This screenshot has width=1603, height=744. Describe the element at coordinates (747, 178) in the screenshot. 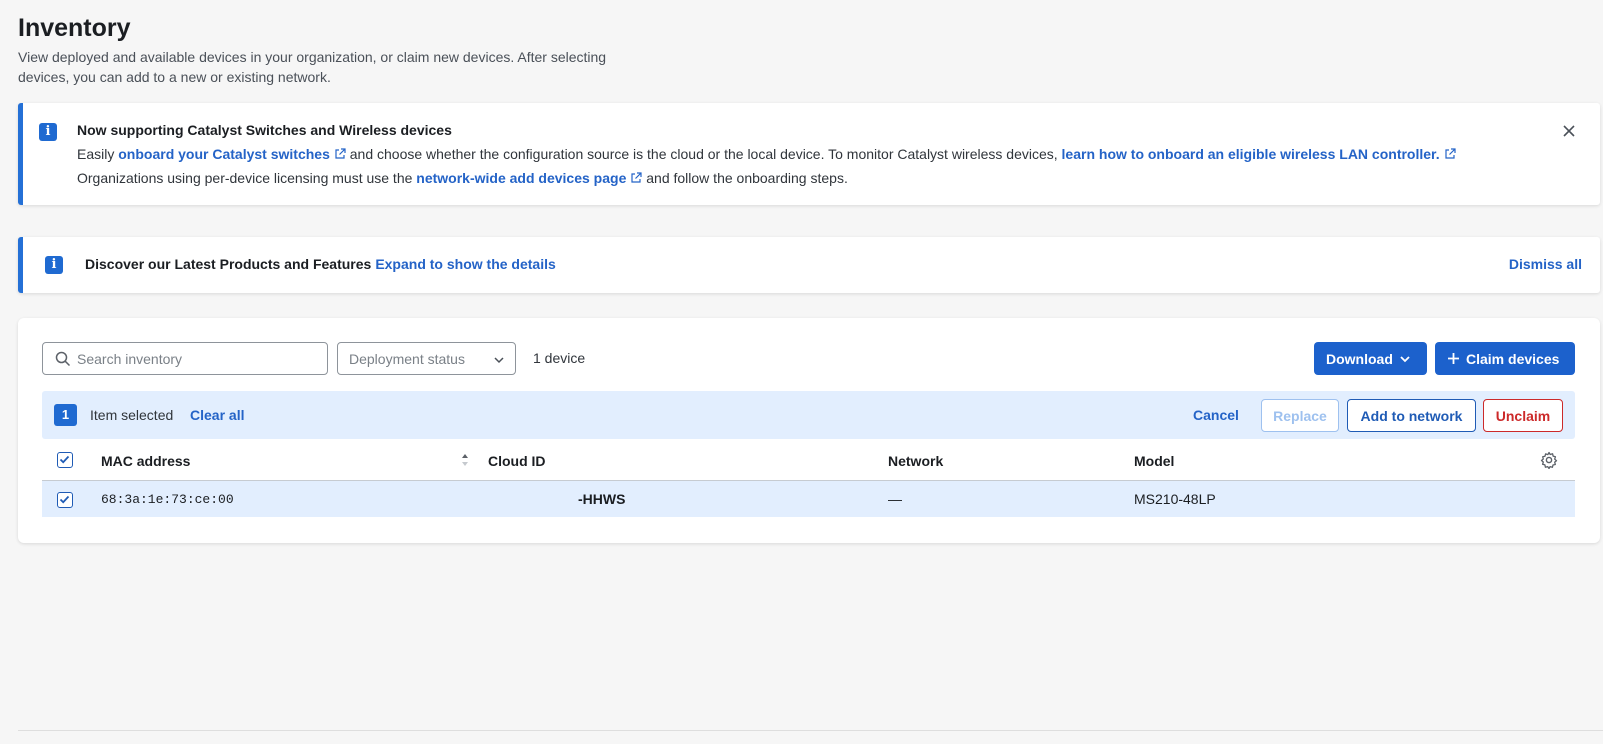

I see `banner-text: and follow the onboarding steps.` at that location.